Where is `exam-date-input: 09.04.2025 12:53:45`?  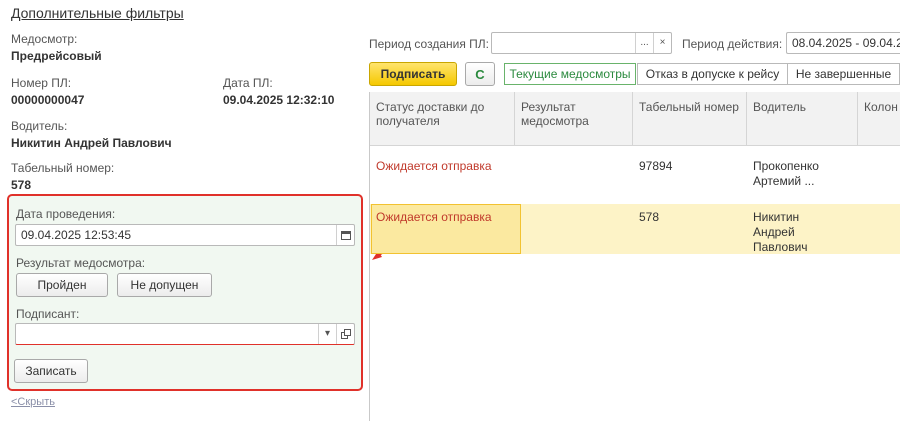
exam-date-input: 09.04.2025 12:53:45 is located at coordinates (185, 235).